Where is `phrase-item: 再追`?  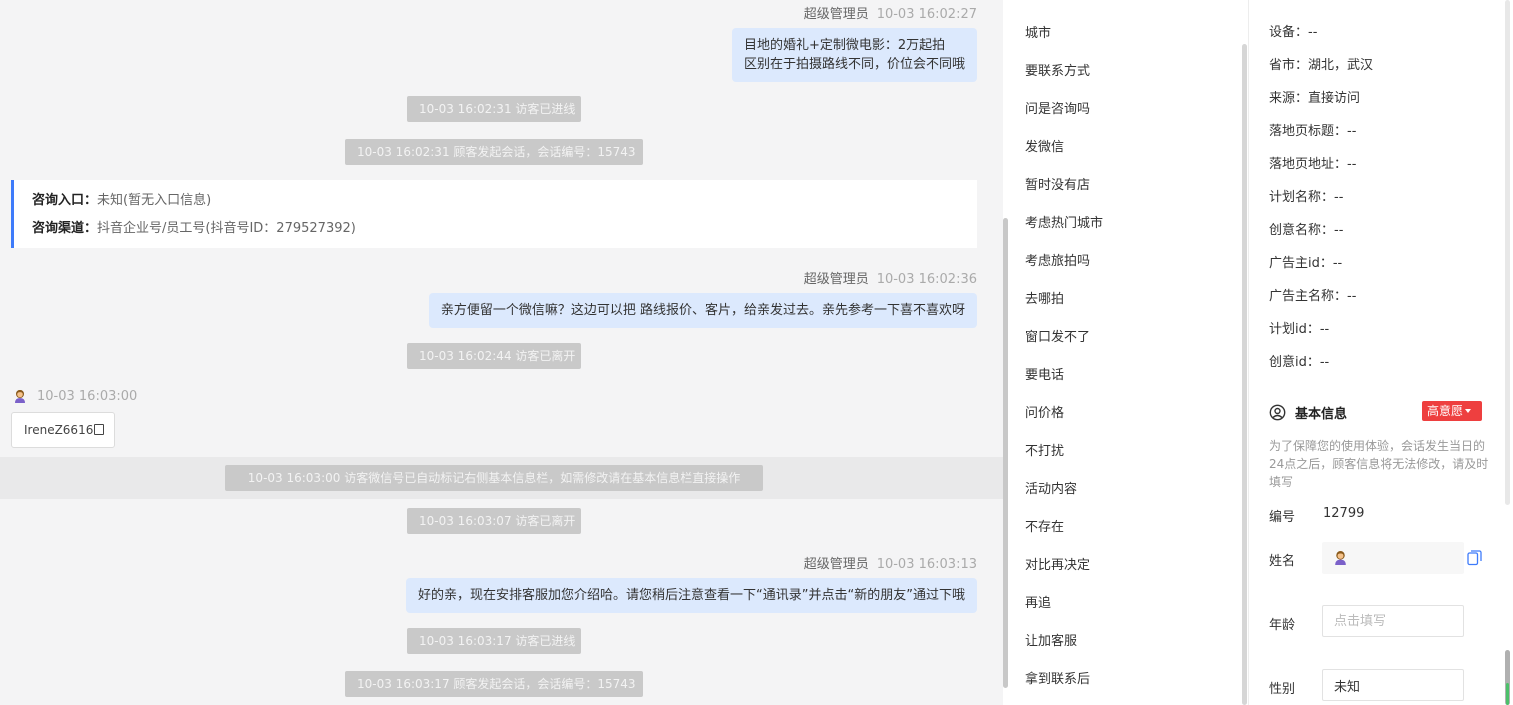
phrase-item: 再追 is located at coordinates (1038, 601).